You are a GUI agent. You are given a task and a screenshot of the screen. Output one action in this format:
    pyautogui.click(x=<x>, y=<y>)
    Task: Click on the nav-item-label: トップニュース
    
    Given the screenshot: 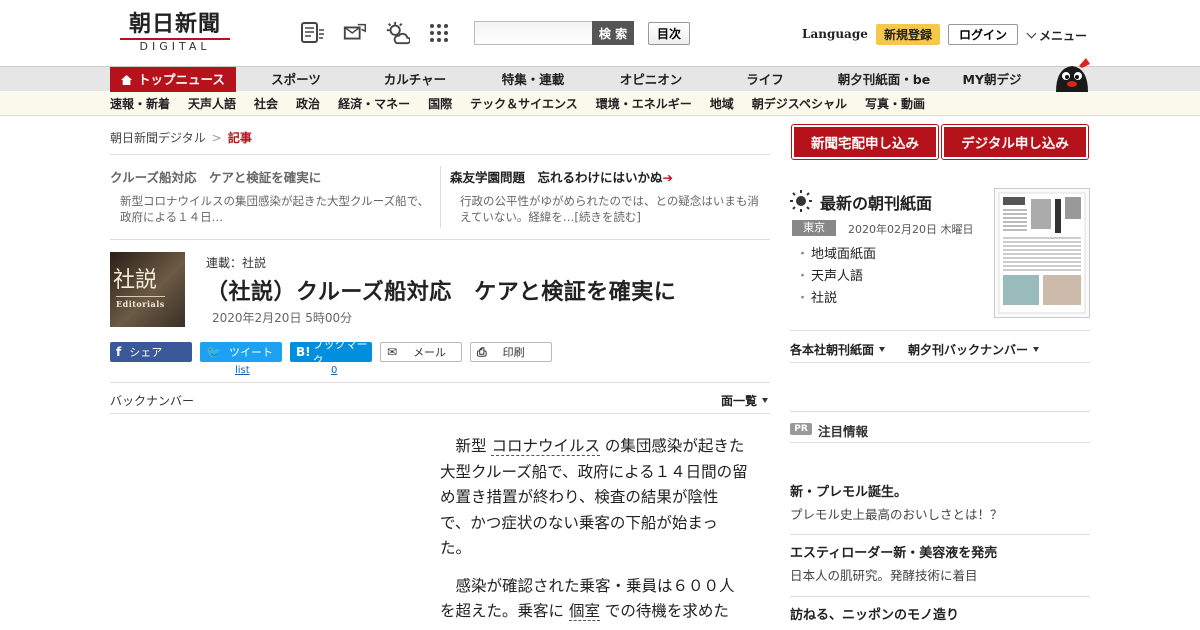 What is the action you would take?
    pyautogui.click(x=181, y=79)
    